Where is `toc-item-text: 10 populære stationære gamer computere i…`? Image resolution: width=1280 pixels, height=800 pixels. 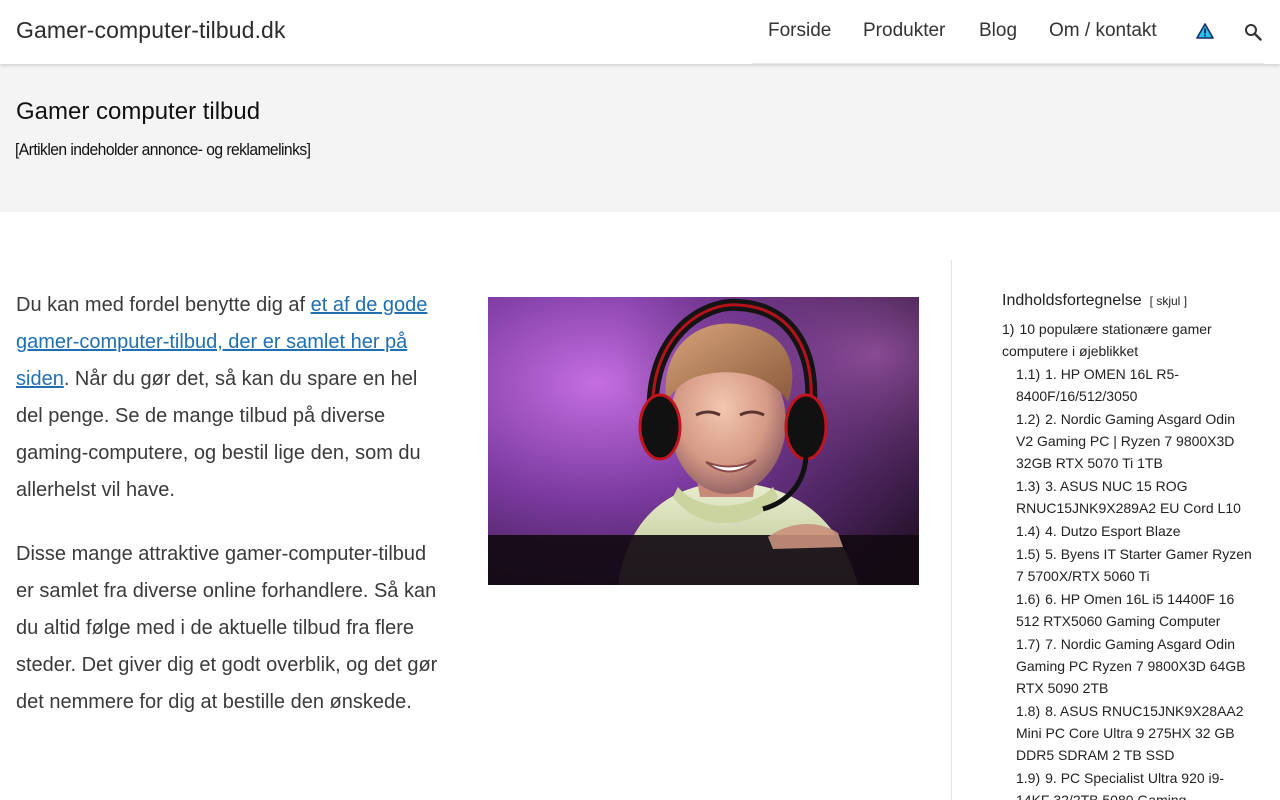 toc-item-text: 10 populære stationære gamer computere i… is located at coordinates (1107, 340).